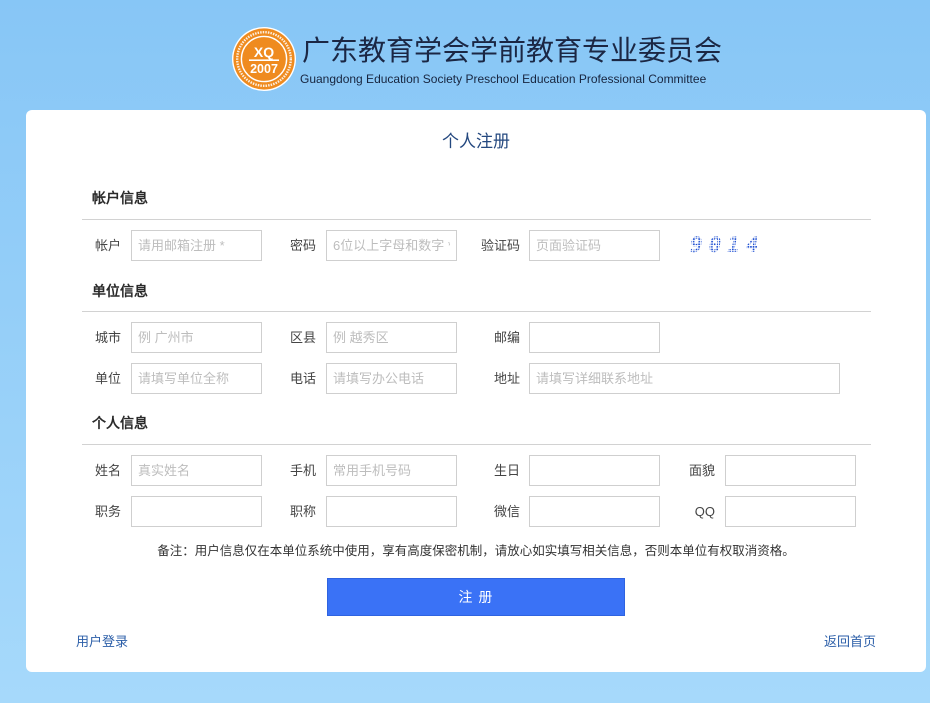  What do you see at coordinates (506, 378) in the screenshot?
I see `address-label: 地址` at bounding box center [506, 378].